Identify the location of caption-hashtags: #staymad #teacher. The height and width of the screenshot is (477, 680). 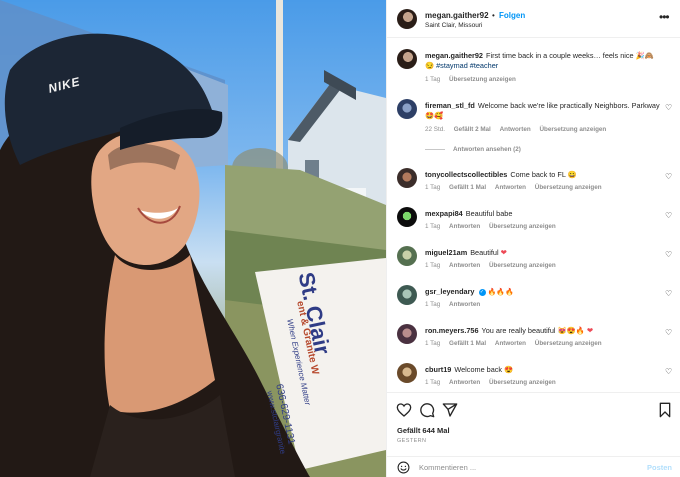
(467, 65).